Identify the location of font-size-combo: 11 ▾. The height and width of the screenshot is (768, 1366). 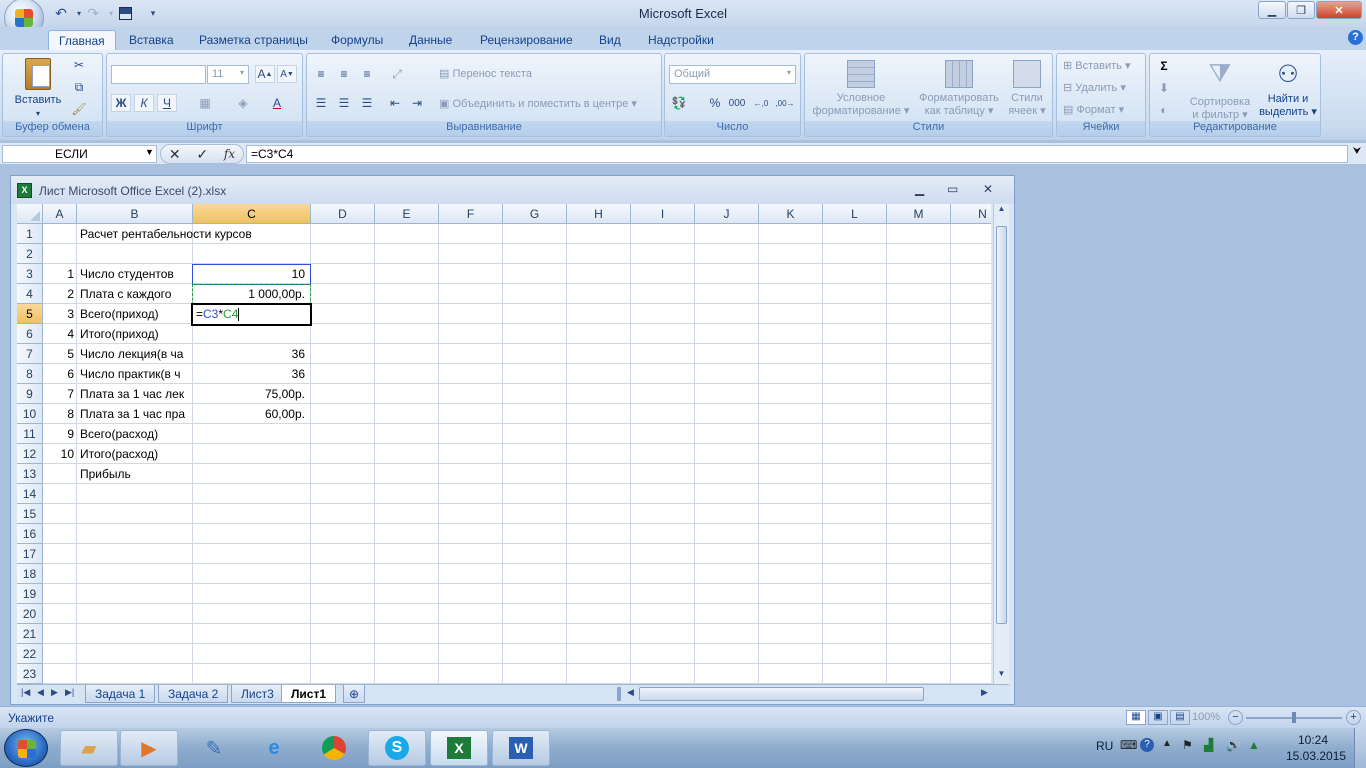
(228, 74).